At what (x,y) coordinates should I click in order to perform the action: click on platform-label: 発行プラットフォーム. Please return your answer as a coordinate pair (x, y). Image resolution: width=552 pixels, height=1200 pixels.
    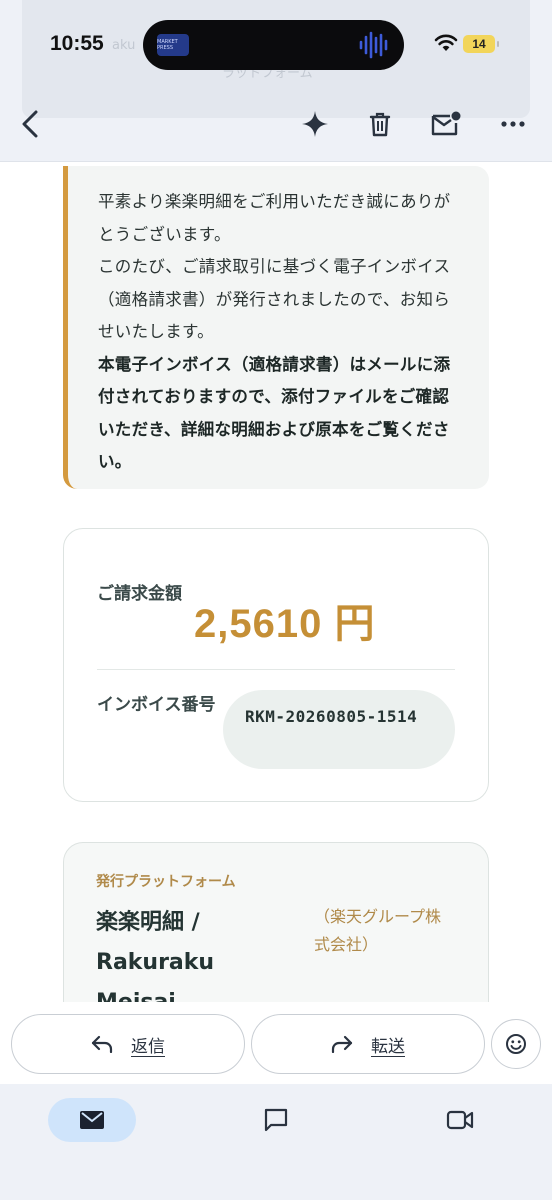
    Looking at the image, I should click on (166, 882).